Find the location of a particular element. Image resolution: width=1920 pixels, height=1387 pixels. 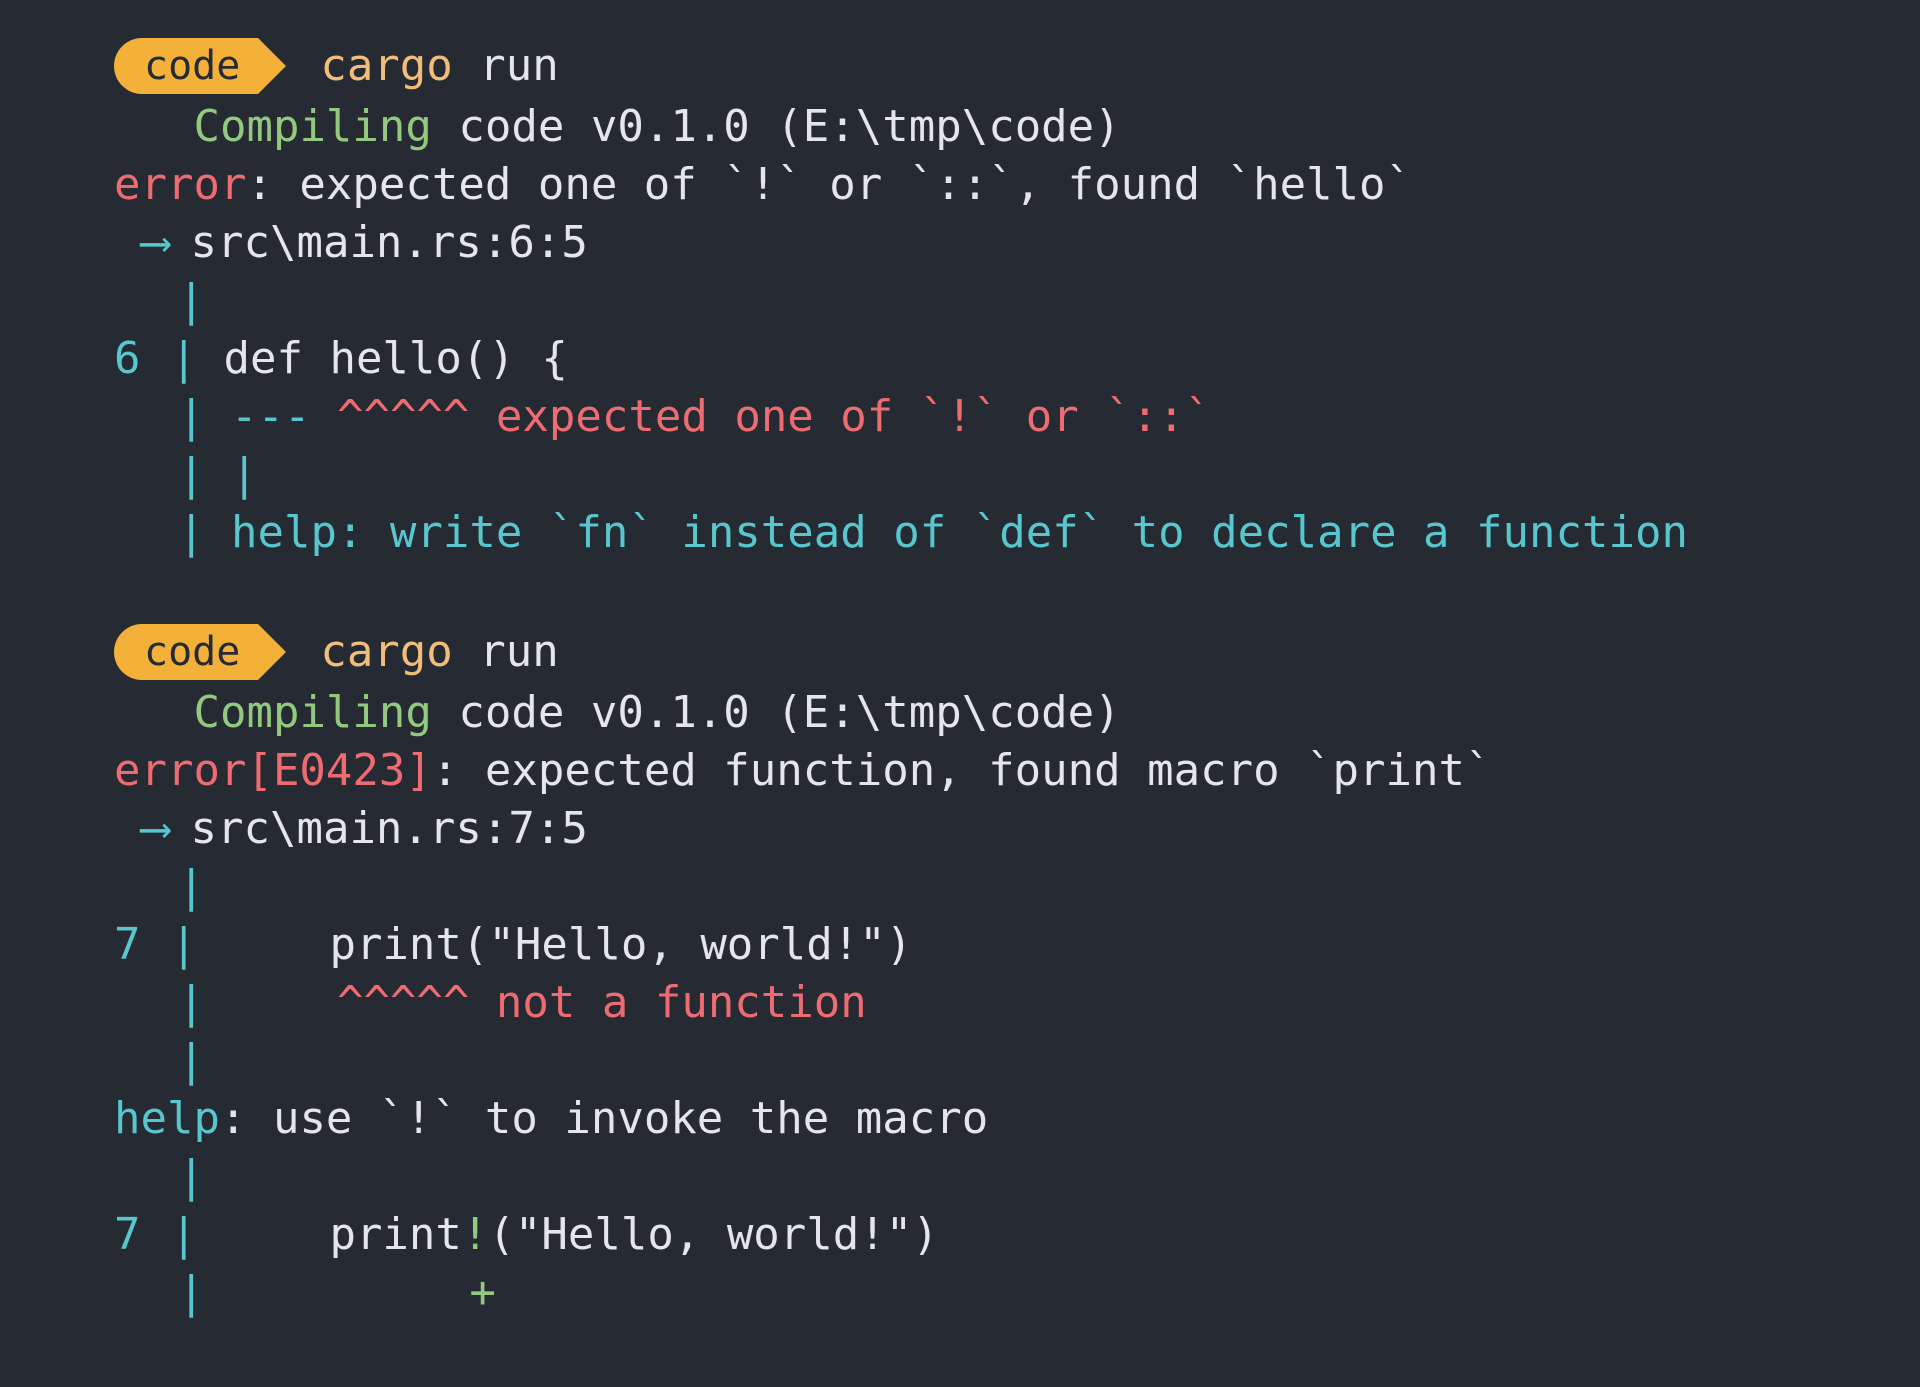

gutter-blank-3: | is located at coordinates (960, 1061).